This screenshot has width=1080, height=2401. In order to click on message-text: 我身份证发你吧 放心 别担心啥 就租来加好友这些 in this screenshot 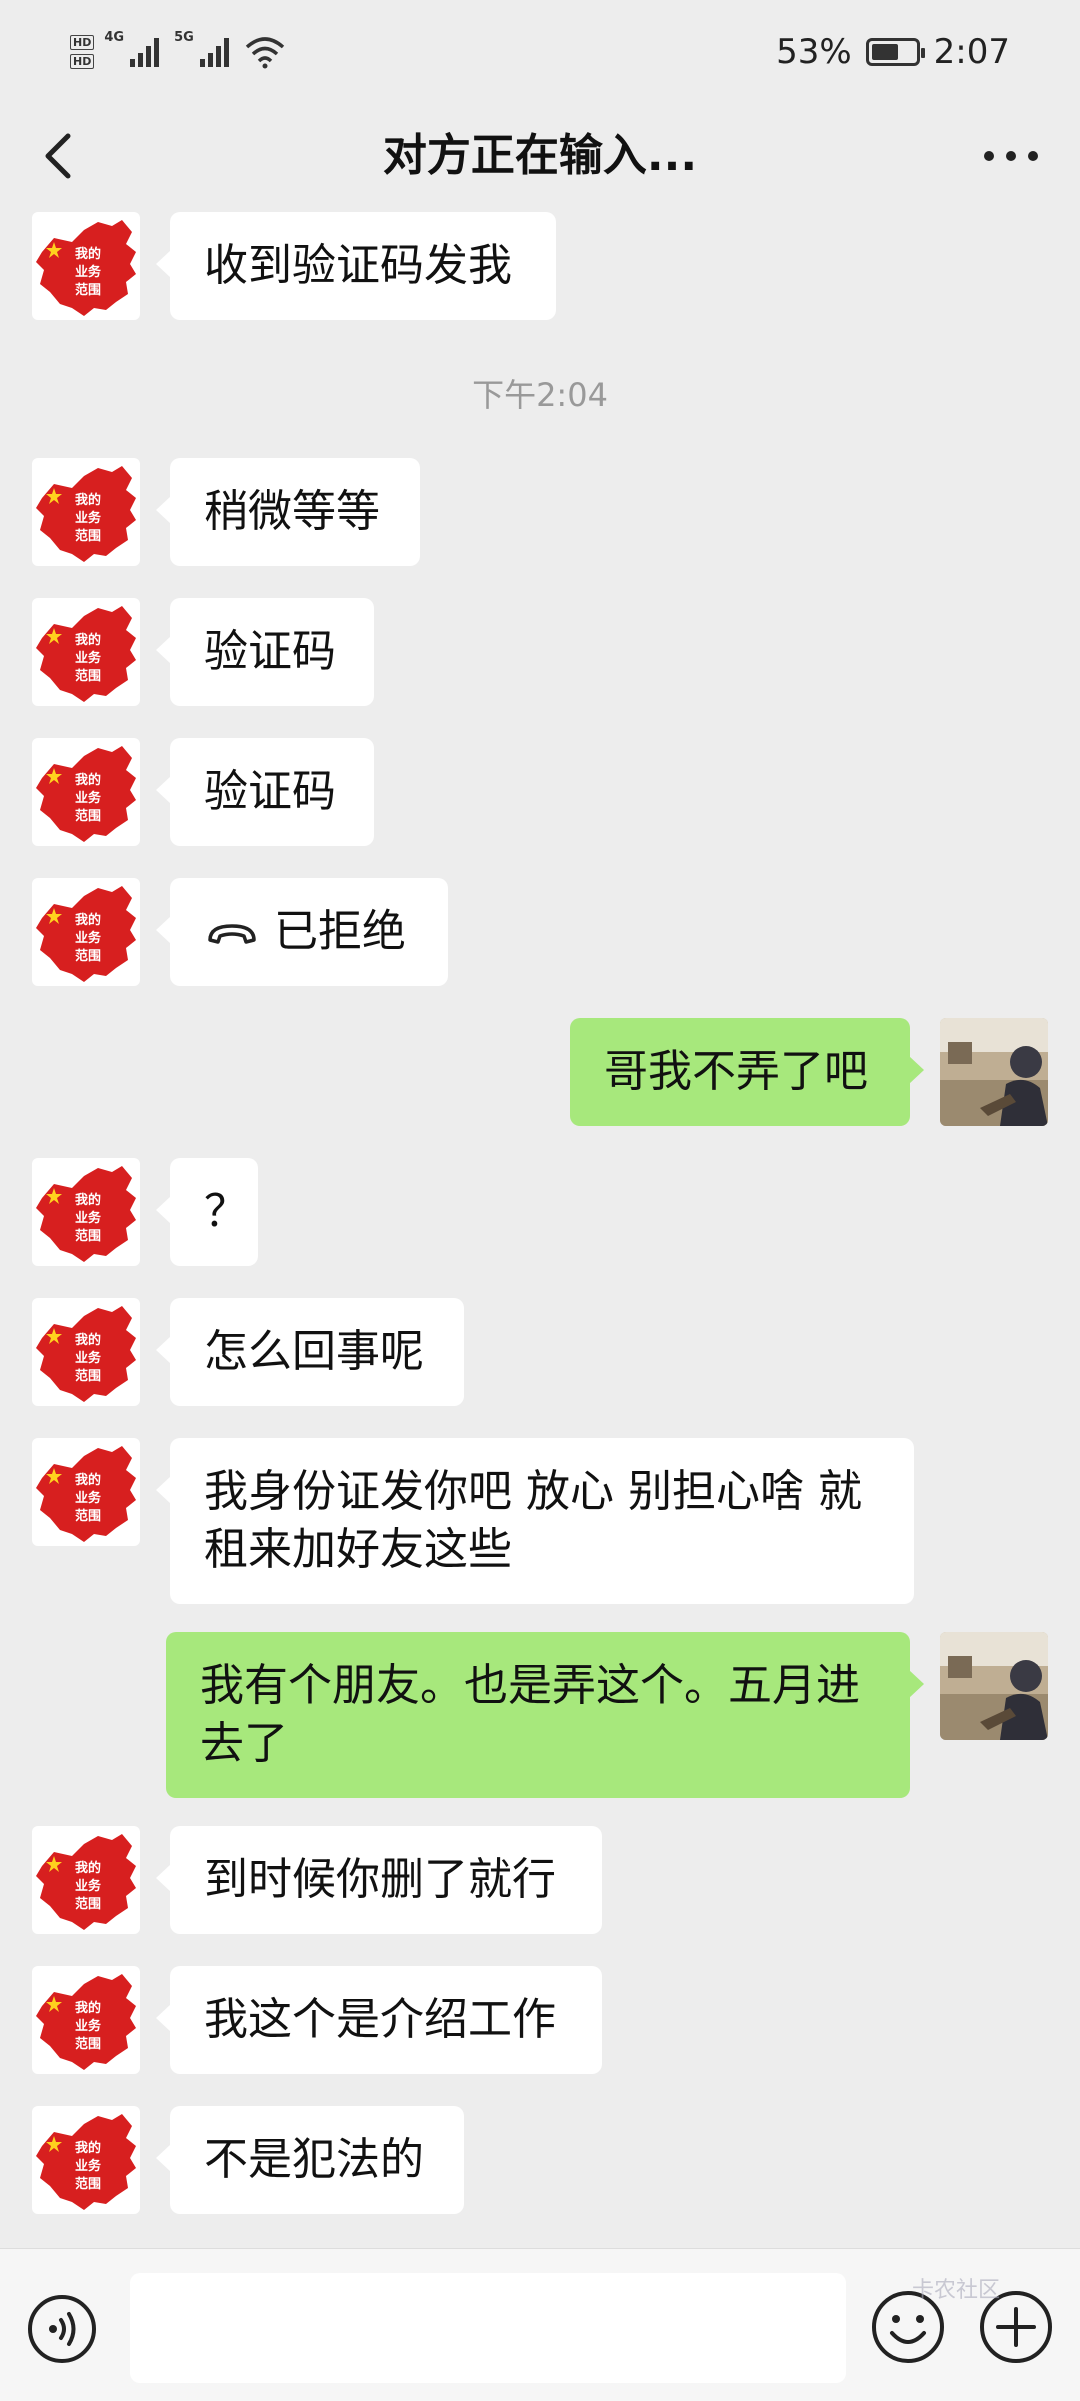, I will do `click(533, 1520)`.